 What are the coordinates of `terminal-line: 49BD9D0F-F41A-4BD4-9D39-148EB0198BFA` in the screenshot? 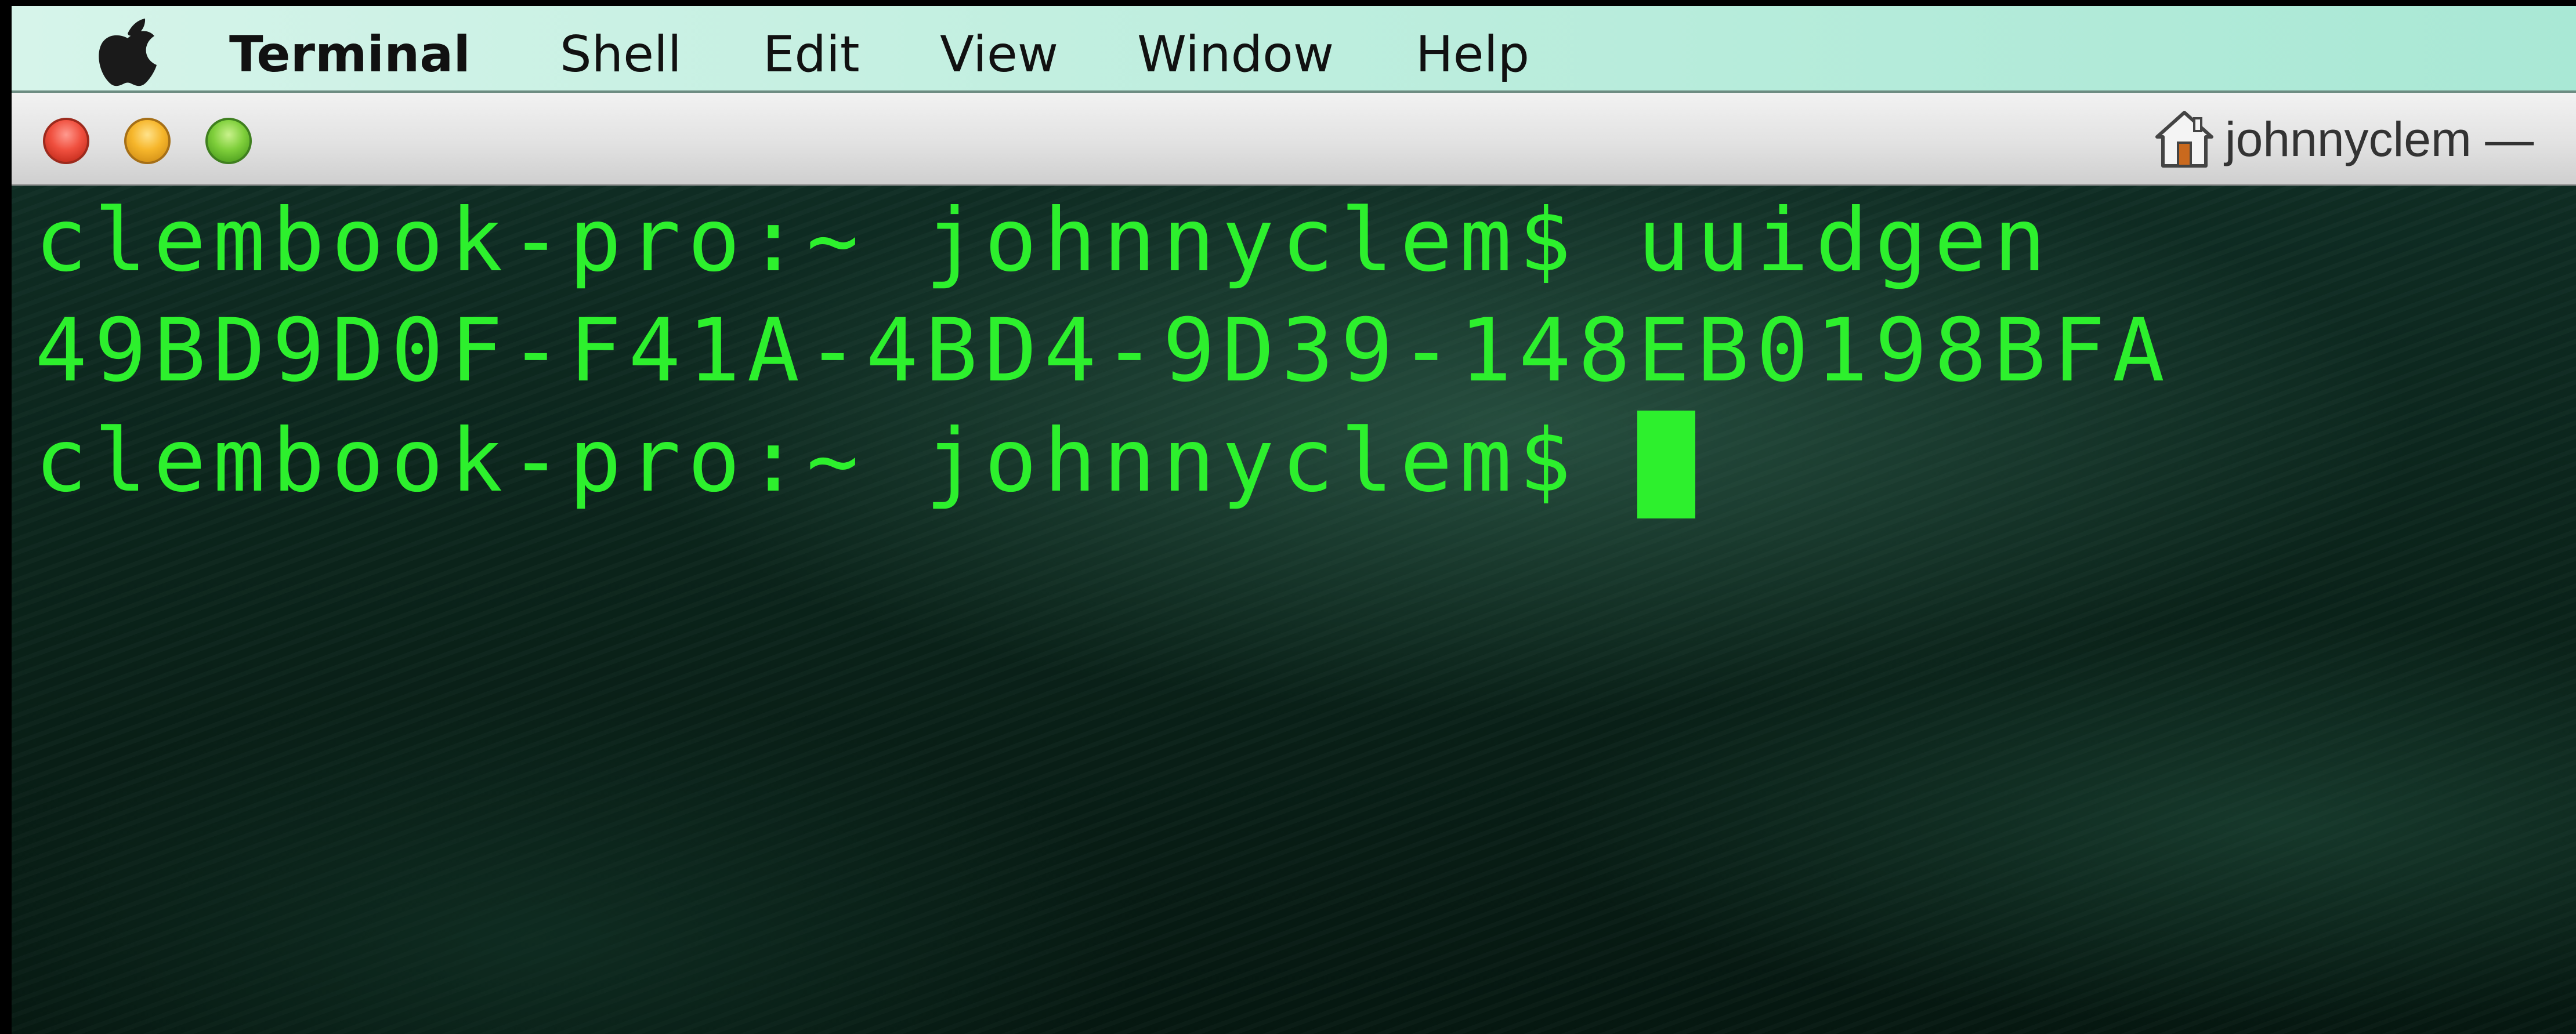 It's located at (1103, 350).